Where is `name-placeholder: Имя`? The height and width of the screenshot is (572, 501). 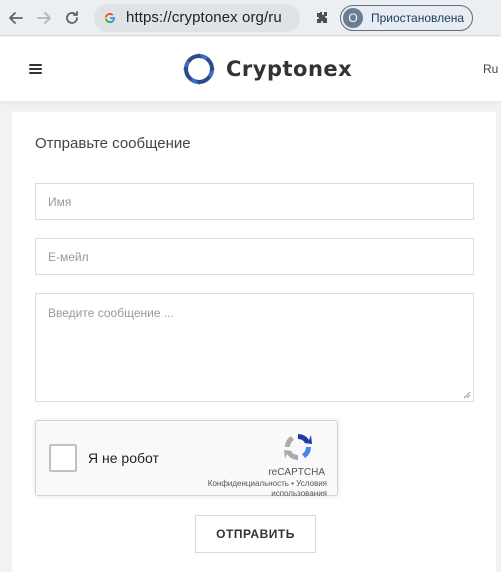 name-placeholder: Имя is located at coordinates (60, 202).